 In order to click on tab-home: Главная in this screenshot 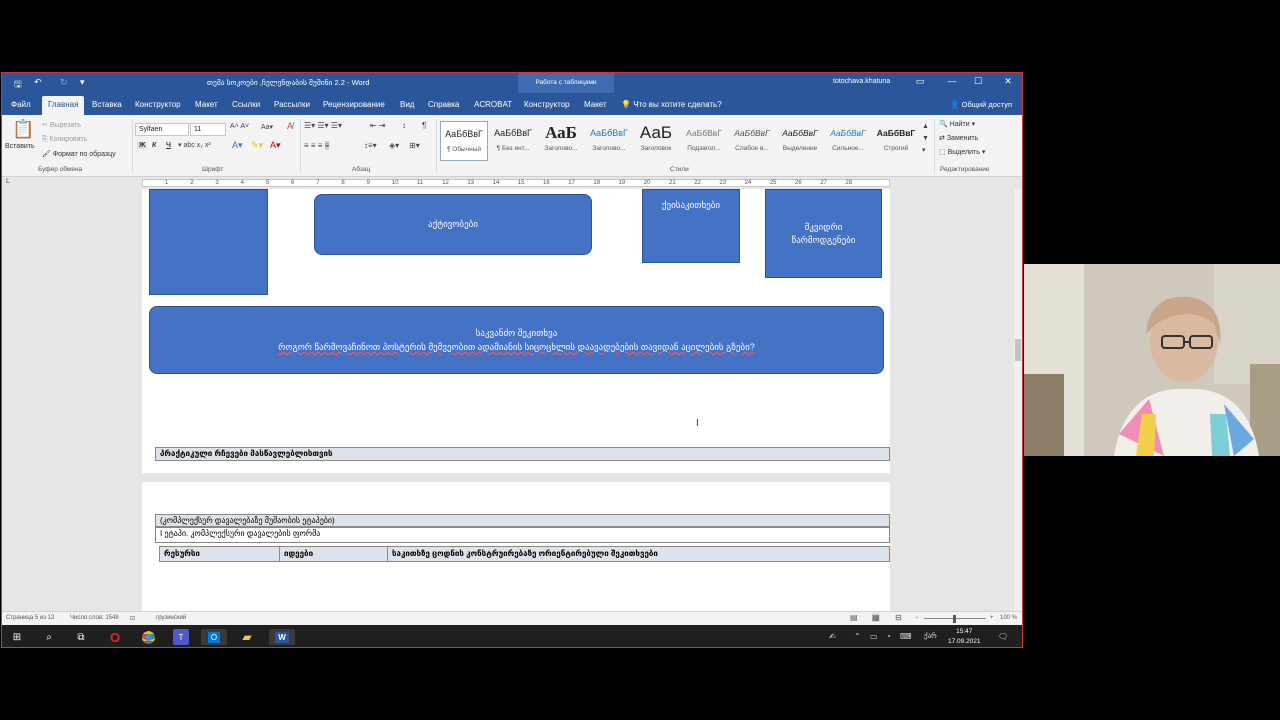, I will do `click(63, 105)`.